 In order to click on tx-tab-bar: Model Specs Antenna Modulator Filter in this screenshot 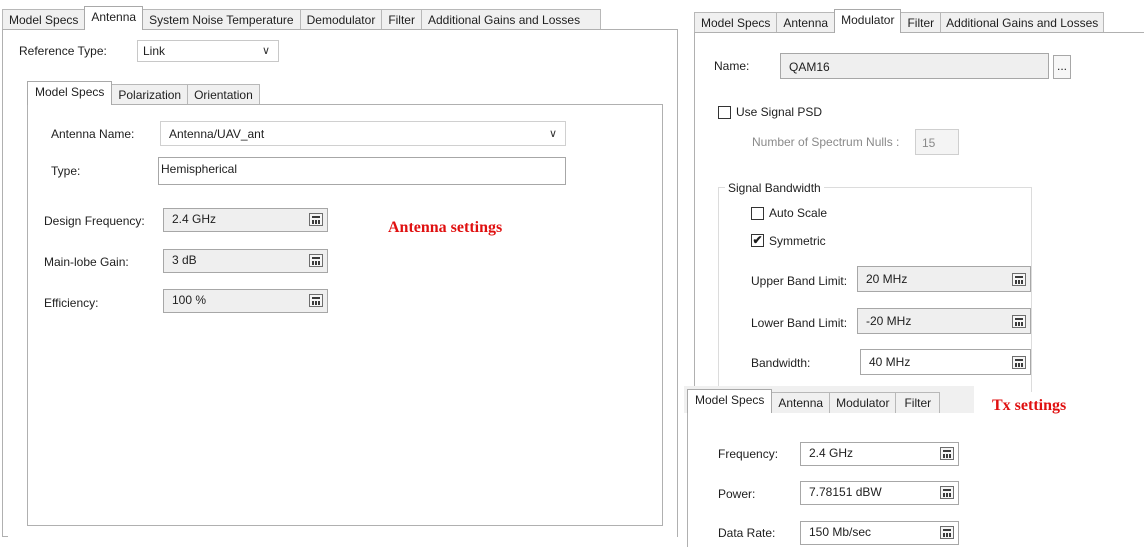, I will do `click(814, 401)`.